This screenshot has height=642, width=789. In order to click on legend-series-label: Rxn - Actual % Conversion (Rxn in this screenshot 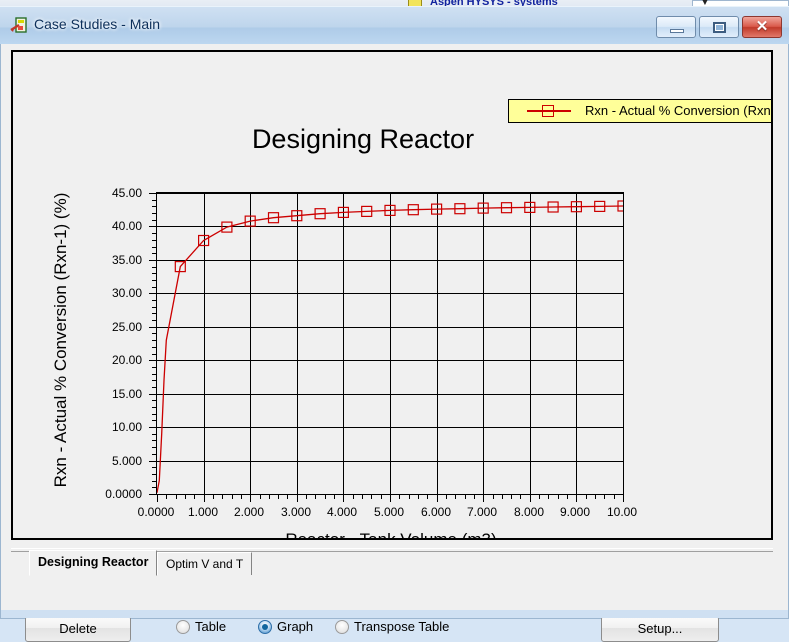, I will do `click(678, 110)`.